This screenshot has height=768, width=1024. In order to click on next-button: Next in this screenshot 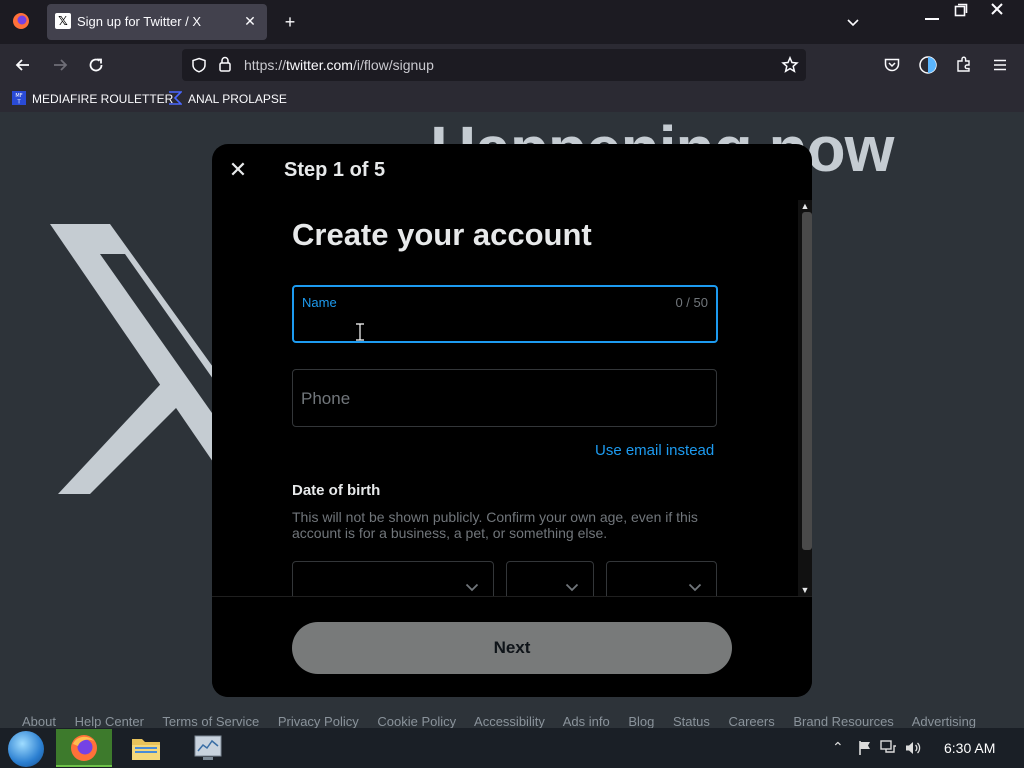, I will do `click(512, 648)`.